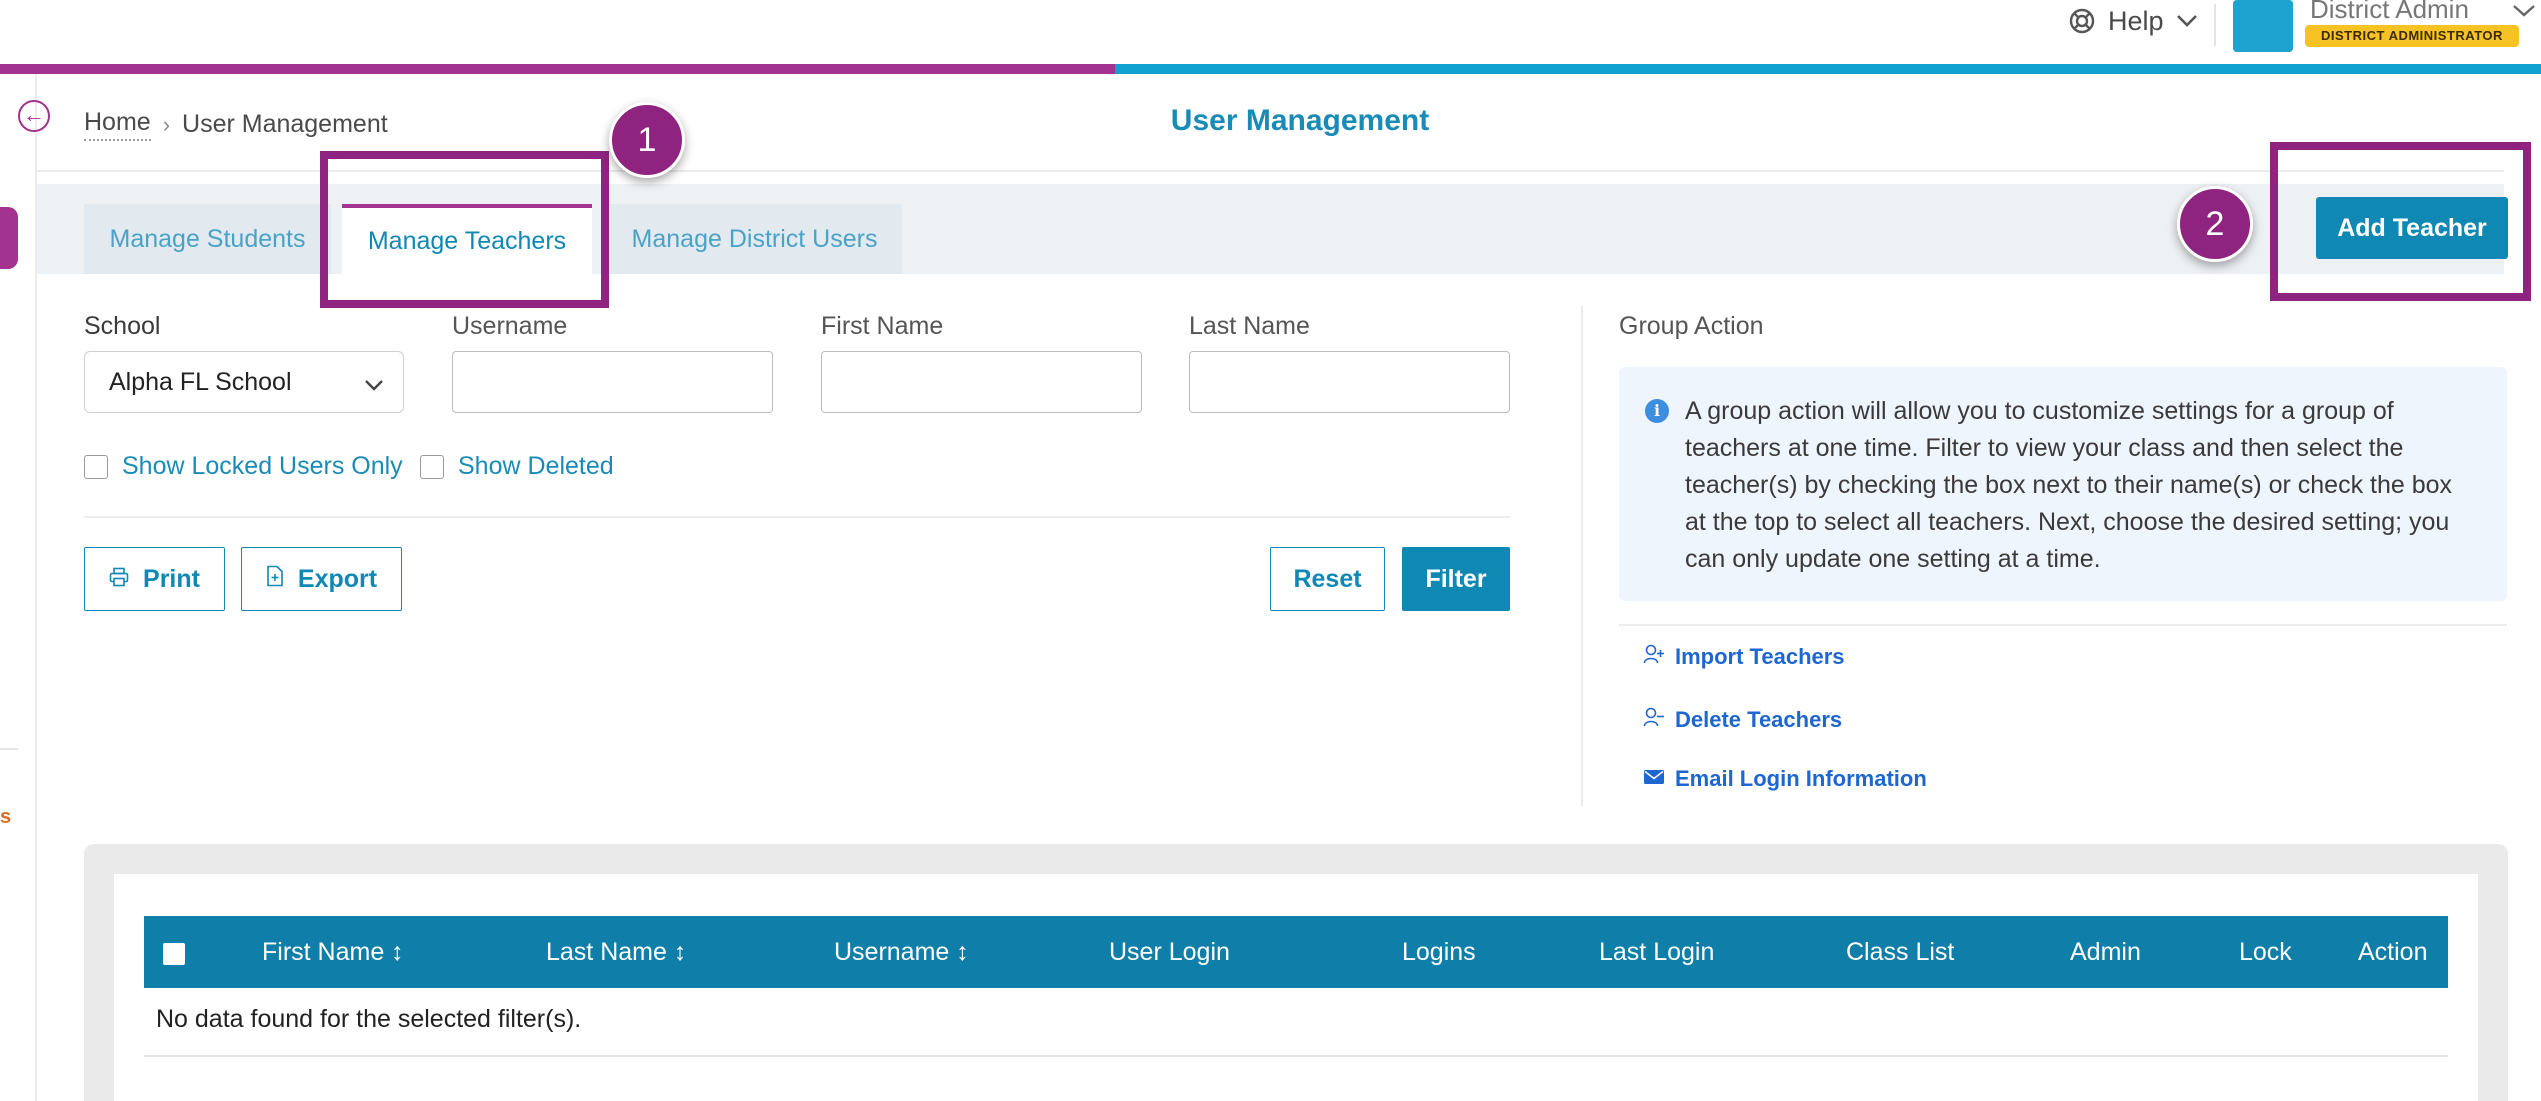  Describe the element at coordinates (1300, 120) in the screenshot. I see `page-title: User Management` at that location.